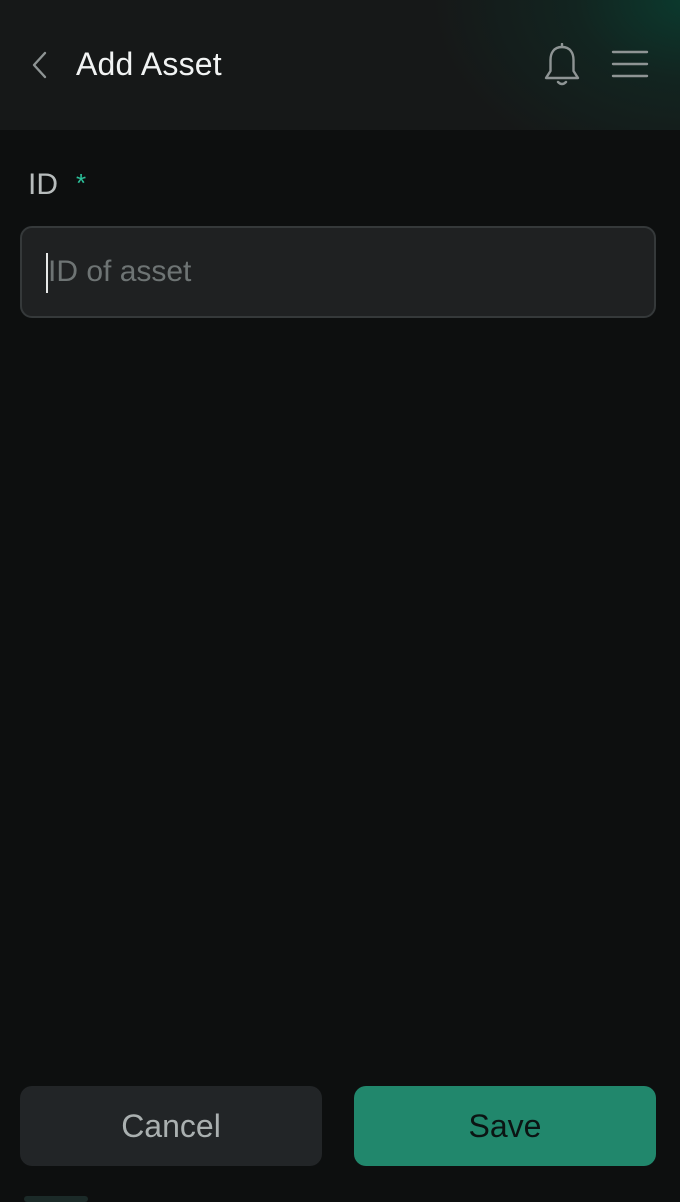  Describe the element at coordinates (149, 64) in the screenshot. I see `page-title: Add Asset` at that location.